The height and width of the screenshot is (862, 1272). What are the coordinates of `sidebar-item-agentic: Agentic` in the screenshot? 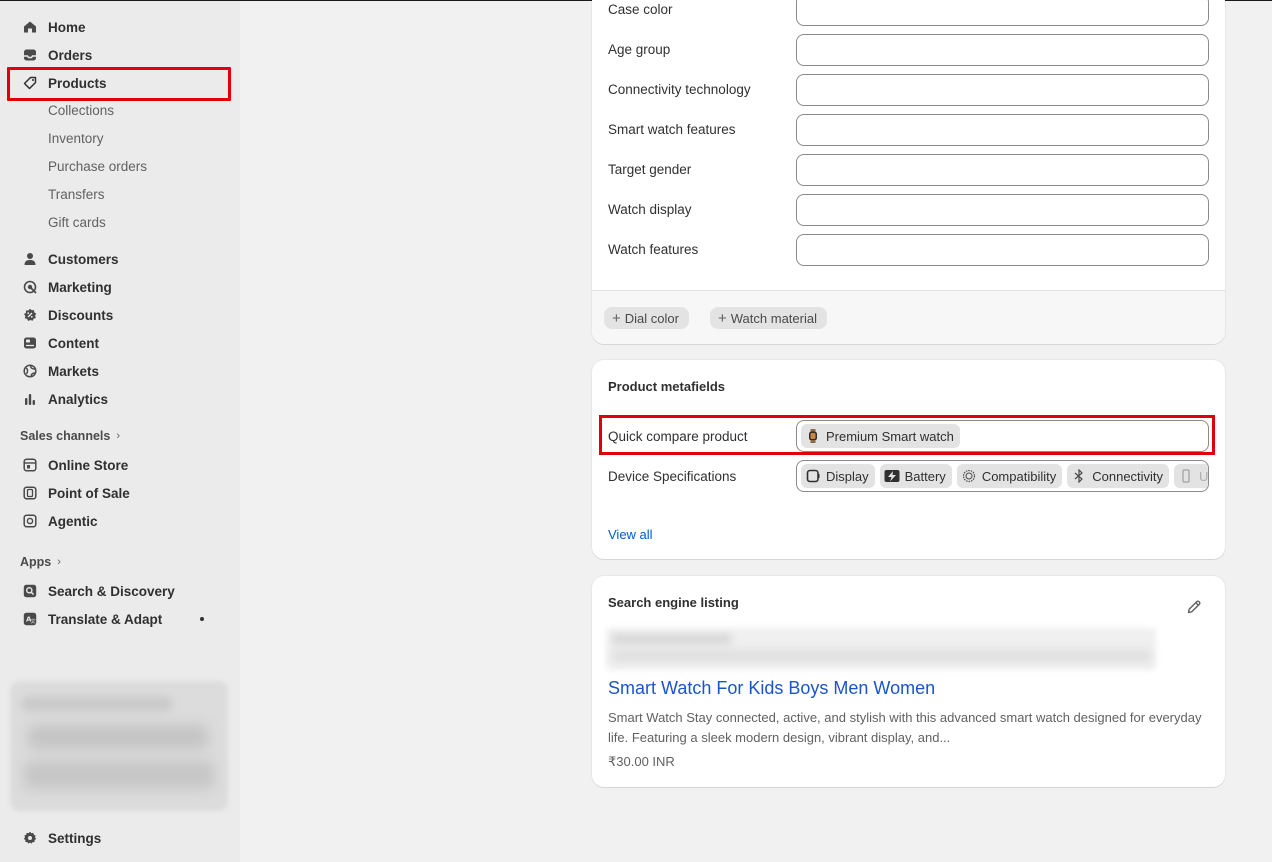 It's located at (120, 521).